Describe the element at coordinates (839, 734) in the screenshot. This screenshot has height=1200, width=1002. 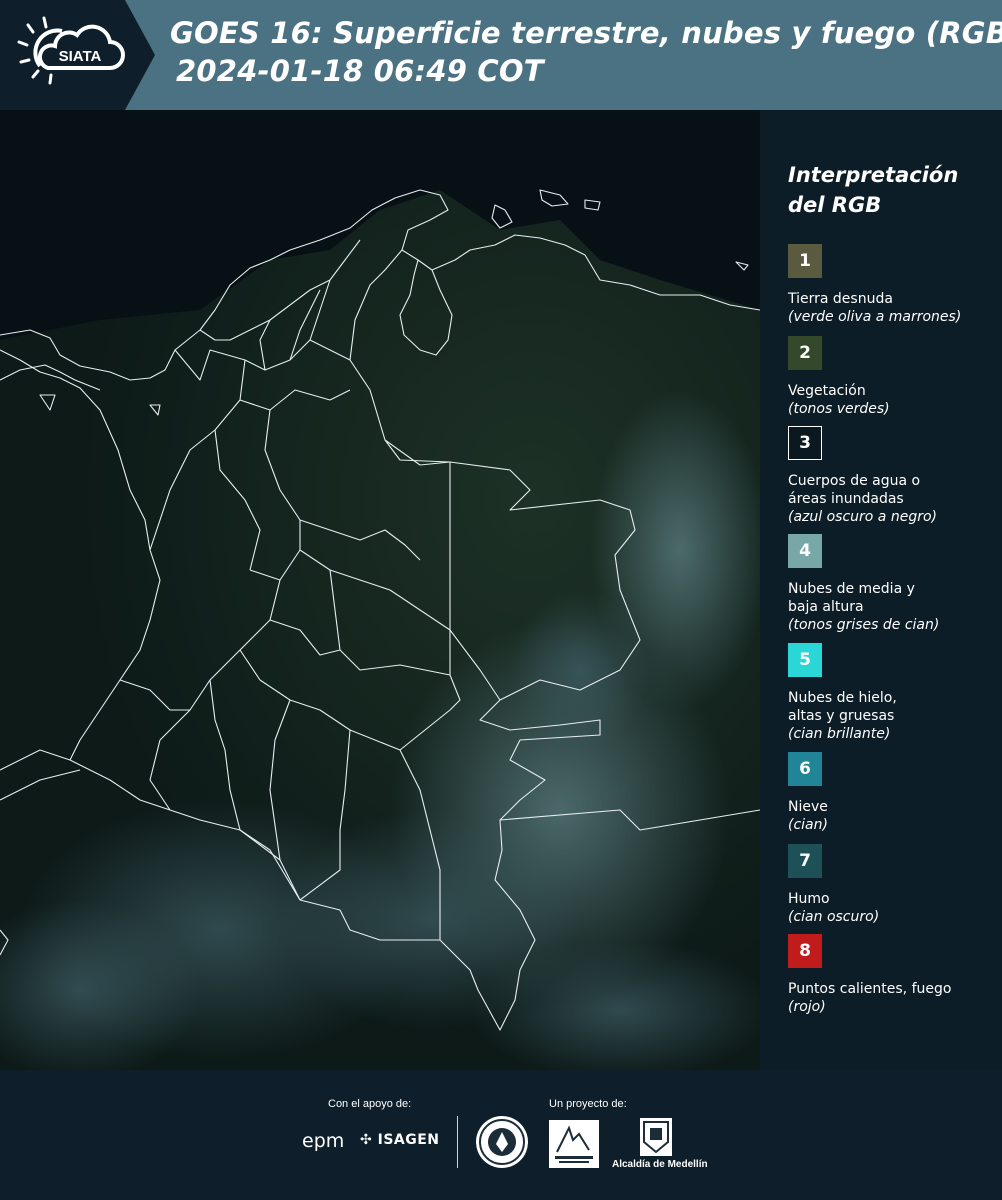
I see `legend-item-desc: (cian brillante)` at that location.